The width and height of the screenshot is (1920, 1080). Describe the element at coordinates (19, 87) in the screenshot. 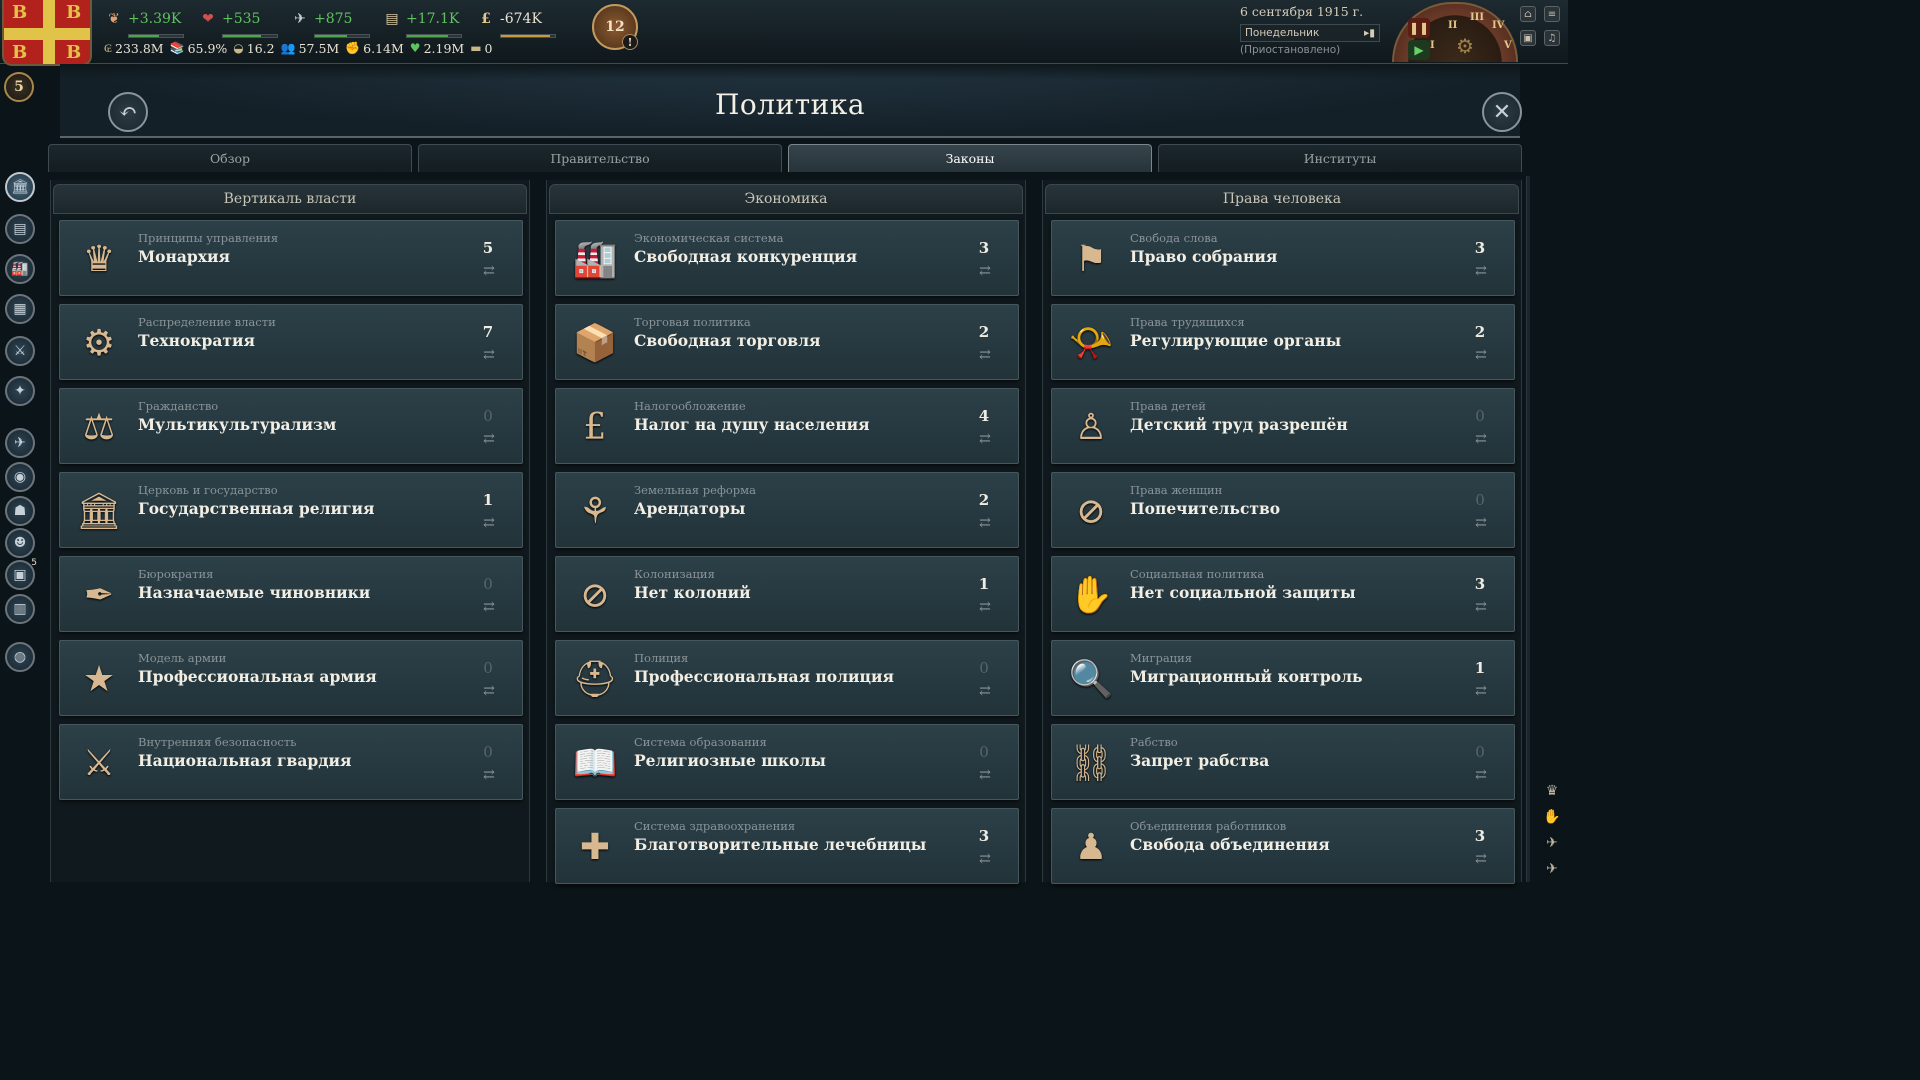

I see `country-rank-badge: 5` at that location.